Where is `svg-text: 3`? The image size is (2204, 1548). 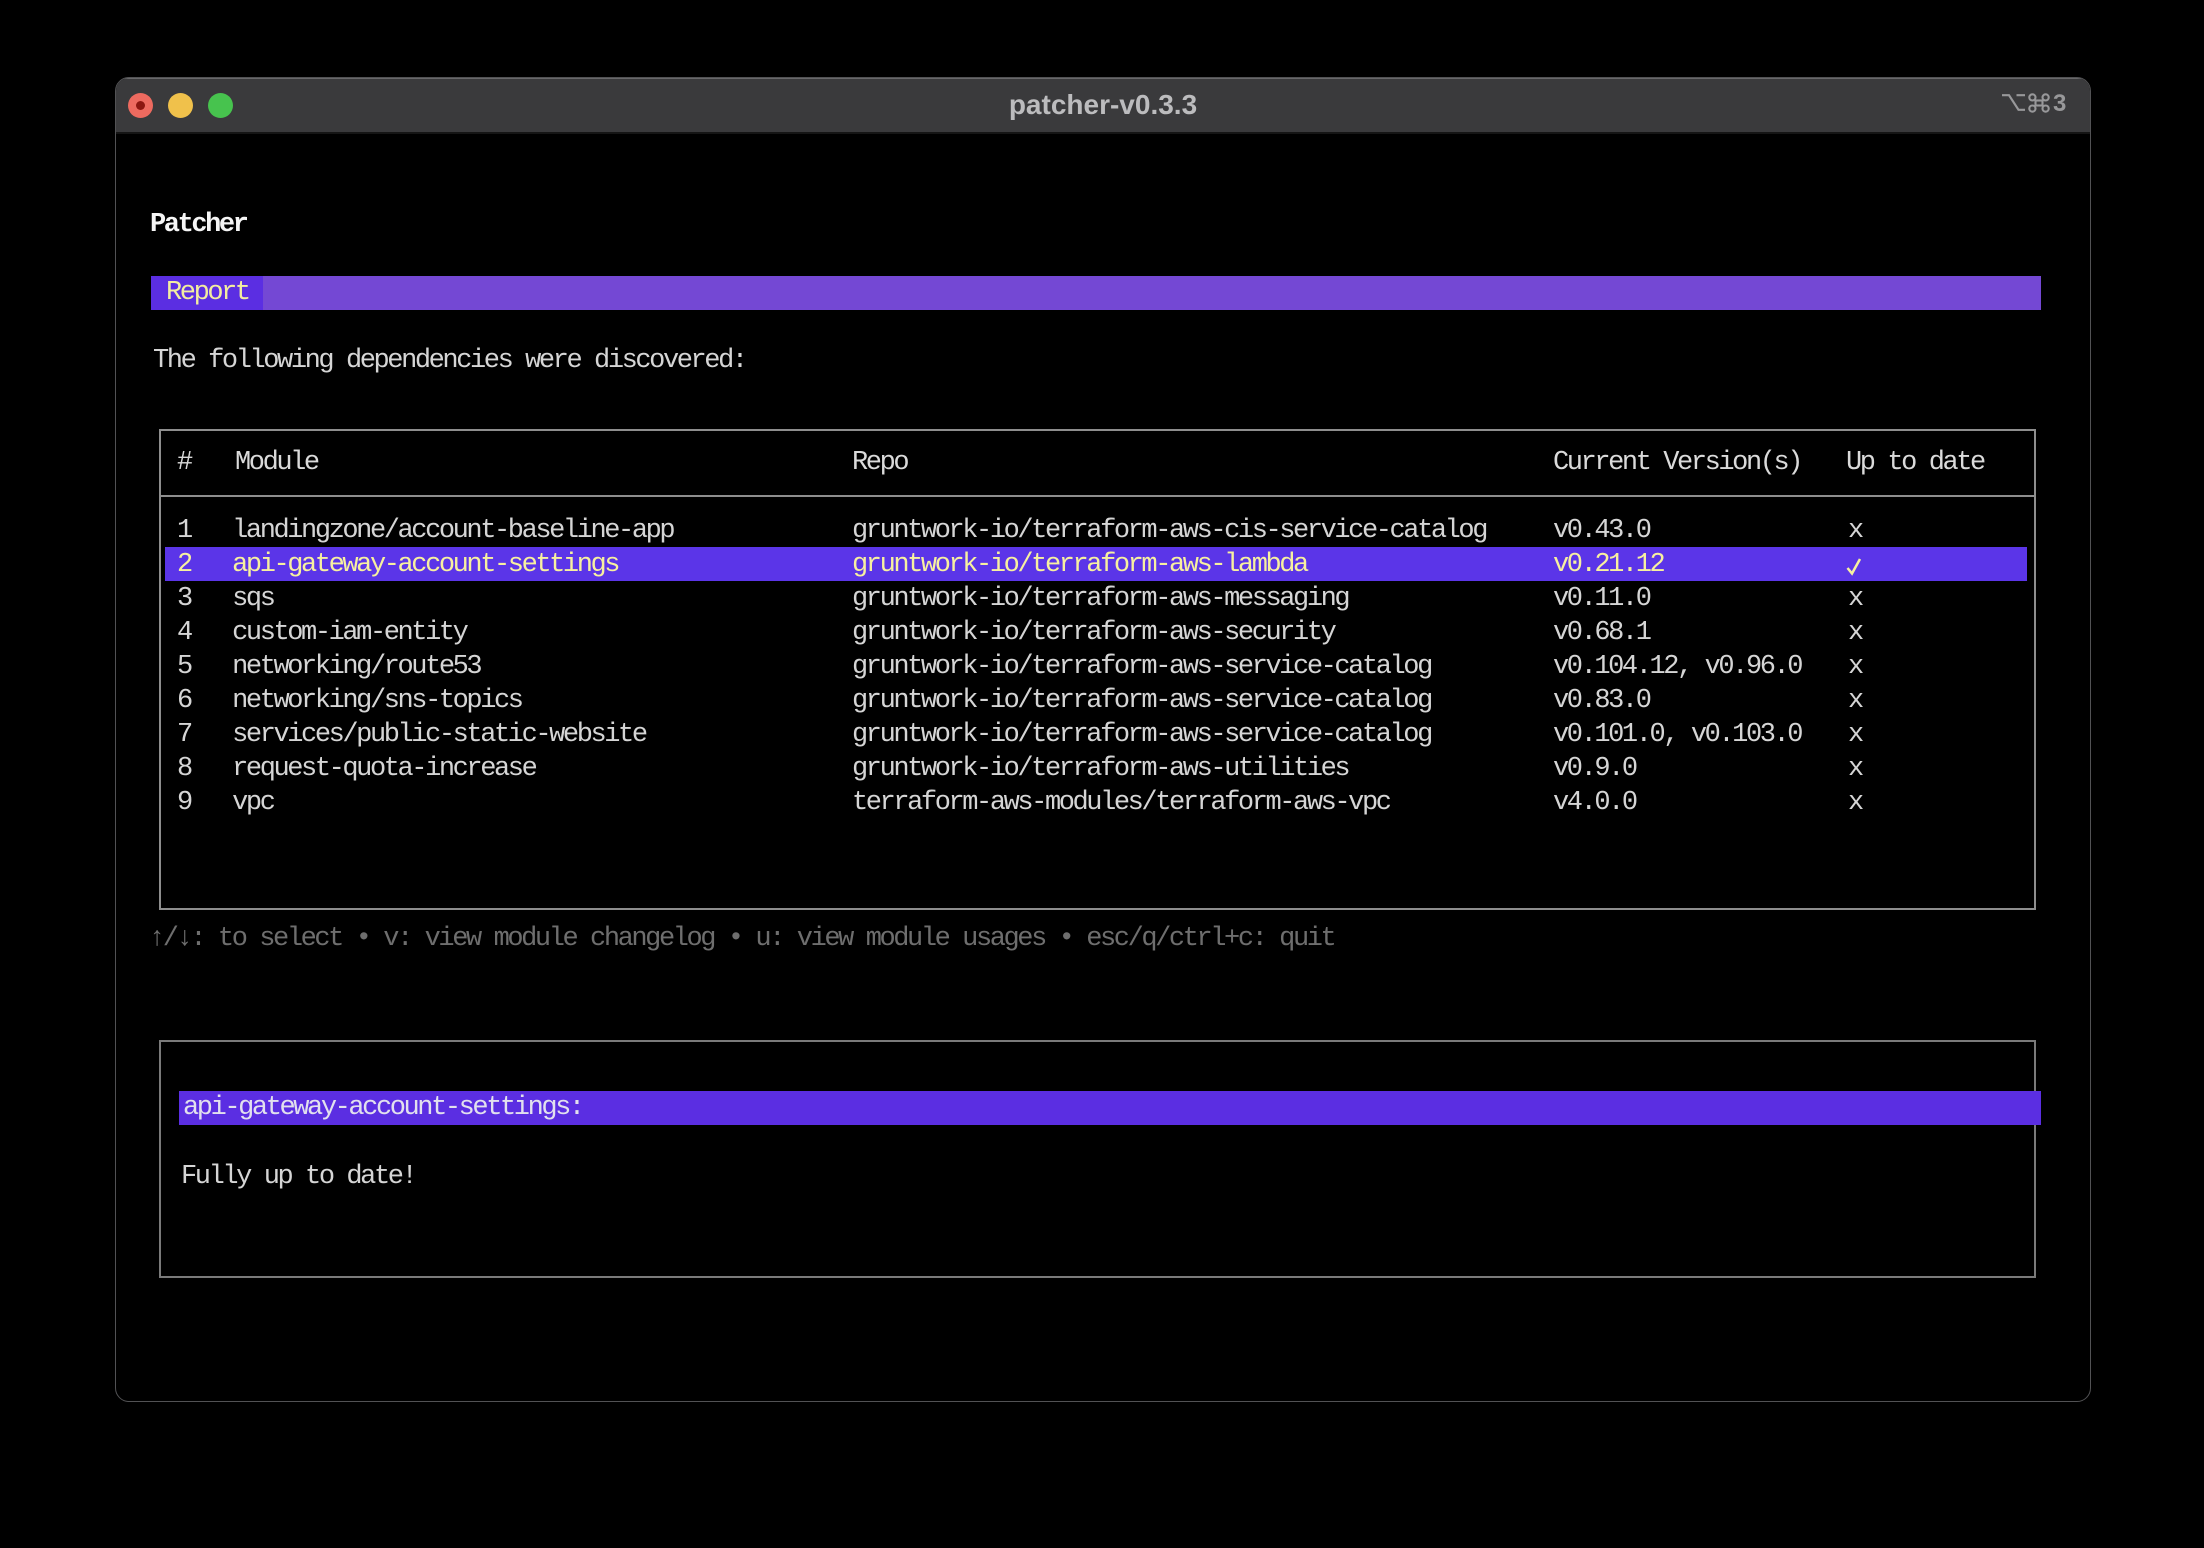 svg-text: 3 is located at coordinates (2059, 103).